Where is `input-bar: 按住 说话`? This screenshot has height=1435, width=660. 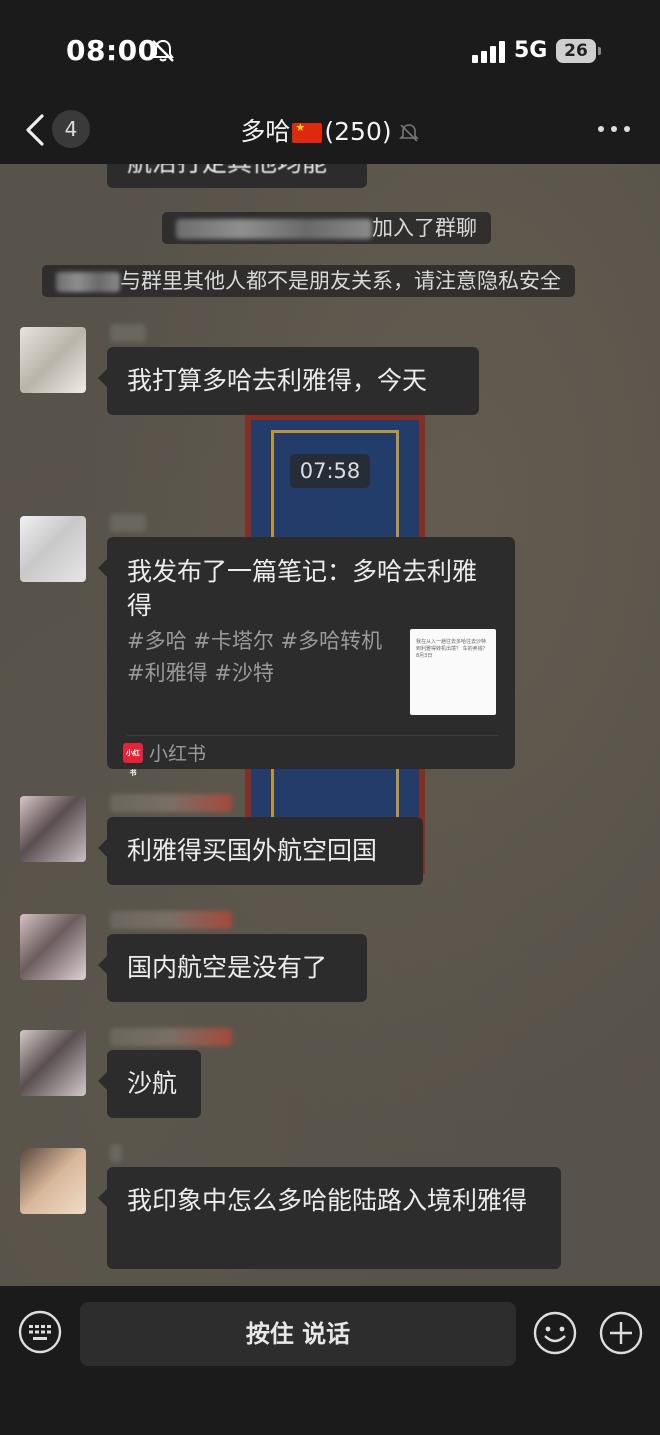
input-bar: 按住 说话 is located at coordinates (330, 1360).